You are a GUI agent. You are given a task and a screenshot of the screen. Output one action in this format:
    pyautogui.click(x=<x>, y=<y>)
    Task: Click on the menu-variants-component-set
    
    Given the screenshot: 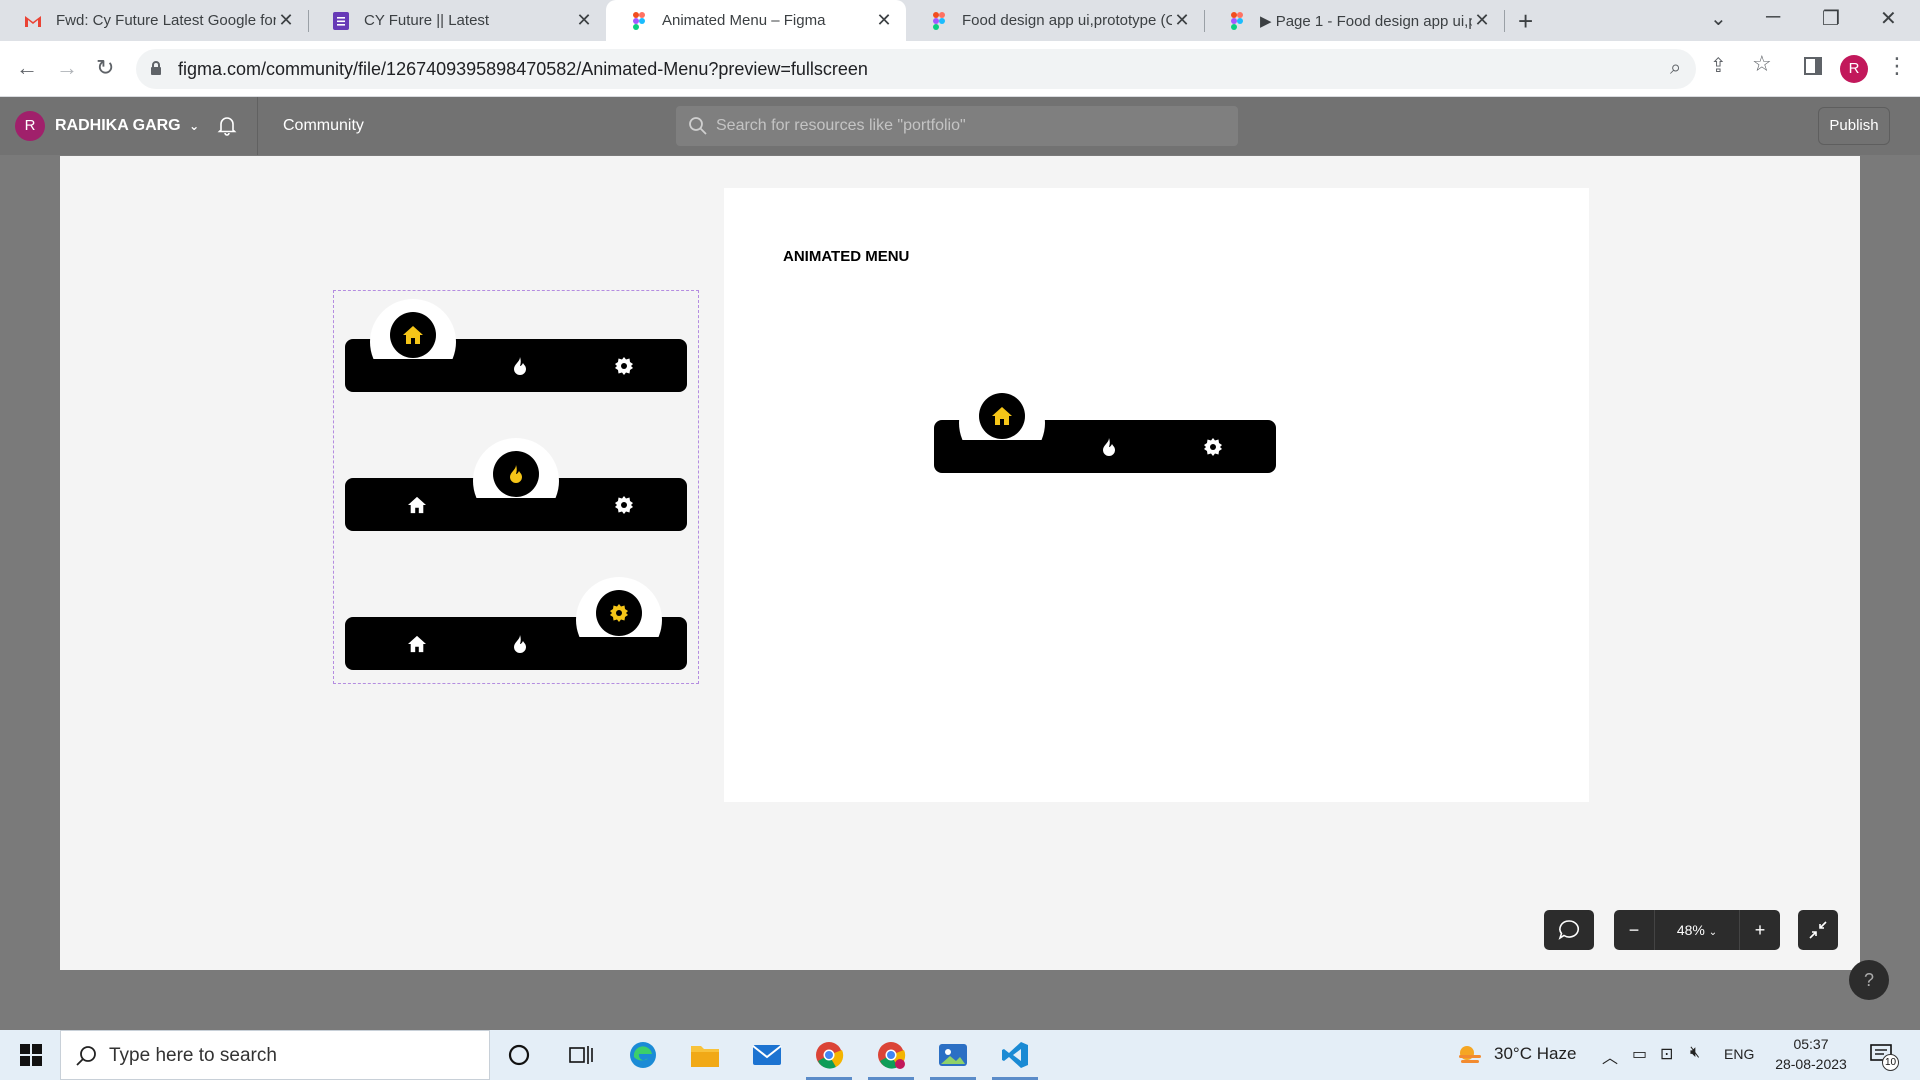 What is the action you would take?
    pyautogui.click(x=516, y=487)
    